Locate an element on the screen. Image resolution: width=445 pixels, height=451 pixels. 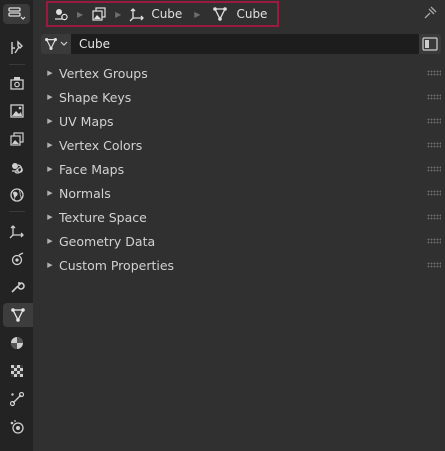
tab-material is located at coordinates (17, 343).